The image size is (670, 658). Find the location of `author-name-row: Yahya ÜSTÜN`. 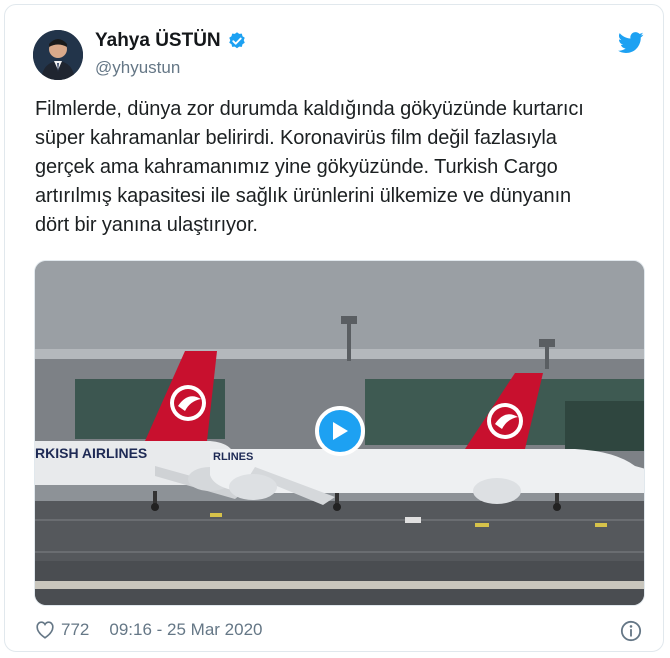

author-name-row: Yahya ÜSTÜN is located at coordinates (171, 41).